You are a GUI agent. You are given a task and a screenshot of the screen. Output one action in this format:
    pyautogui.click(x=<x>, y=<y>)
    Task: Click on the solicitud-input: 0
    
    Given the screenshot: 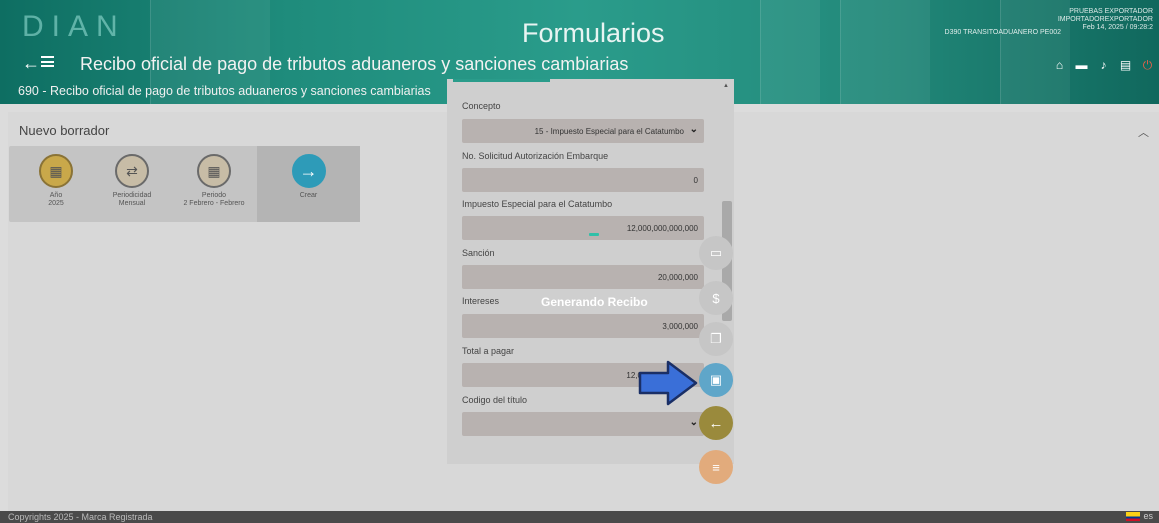 What is the action you would take?
    pyautogui.click(x=583, y=180)
    